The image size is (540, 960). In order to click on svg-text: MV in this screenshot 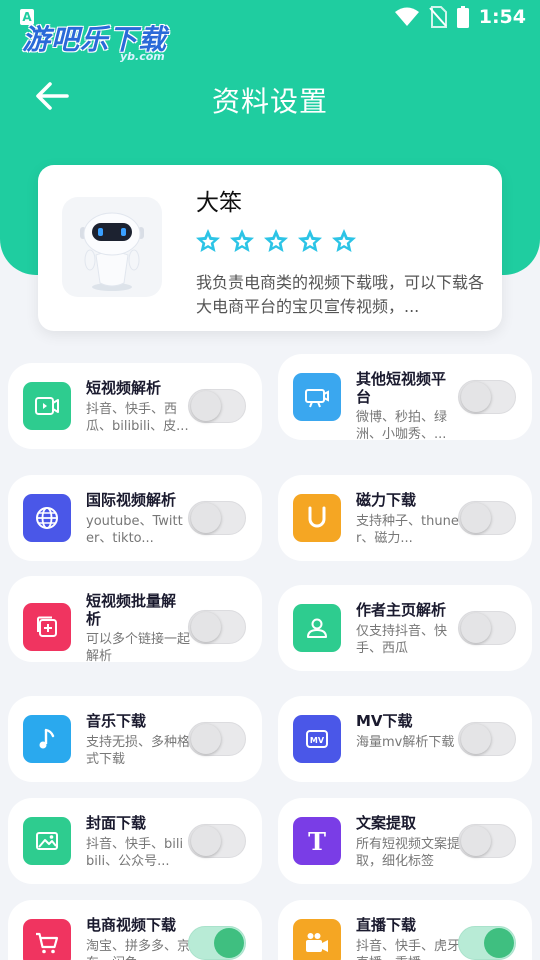, I will do `click(317, 740)`.